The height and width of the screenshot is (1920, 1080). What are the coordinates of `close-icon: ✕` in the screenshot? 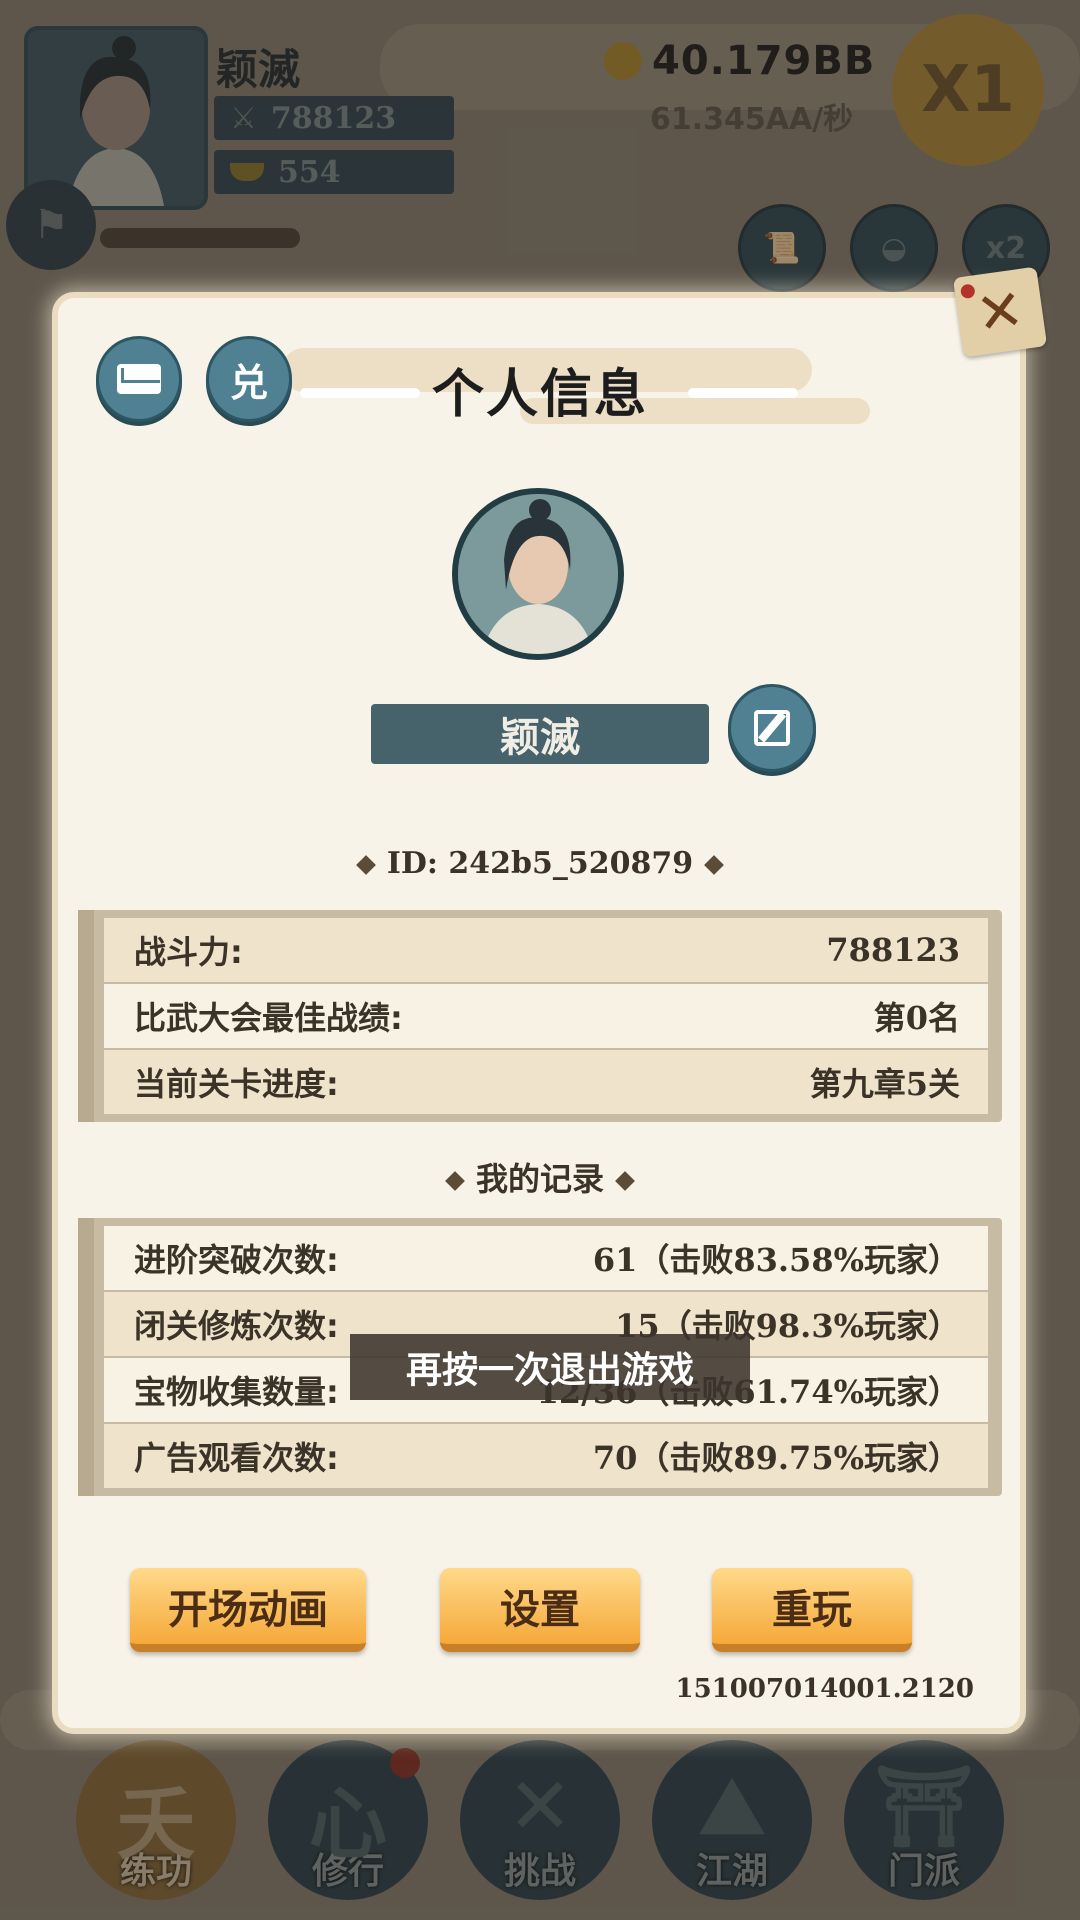 It's located at (1000, 312).